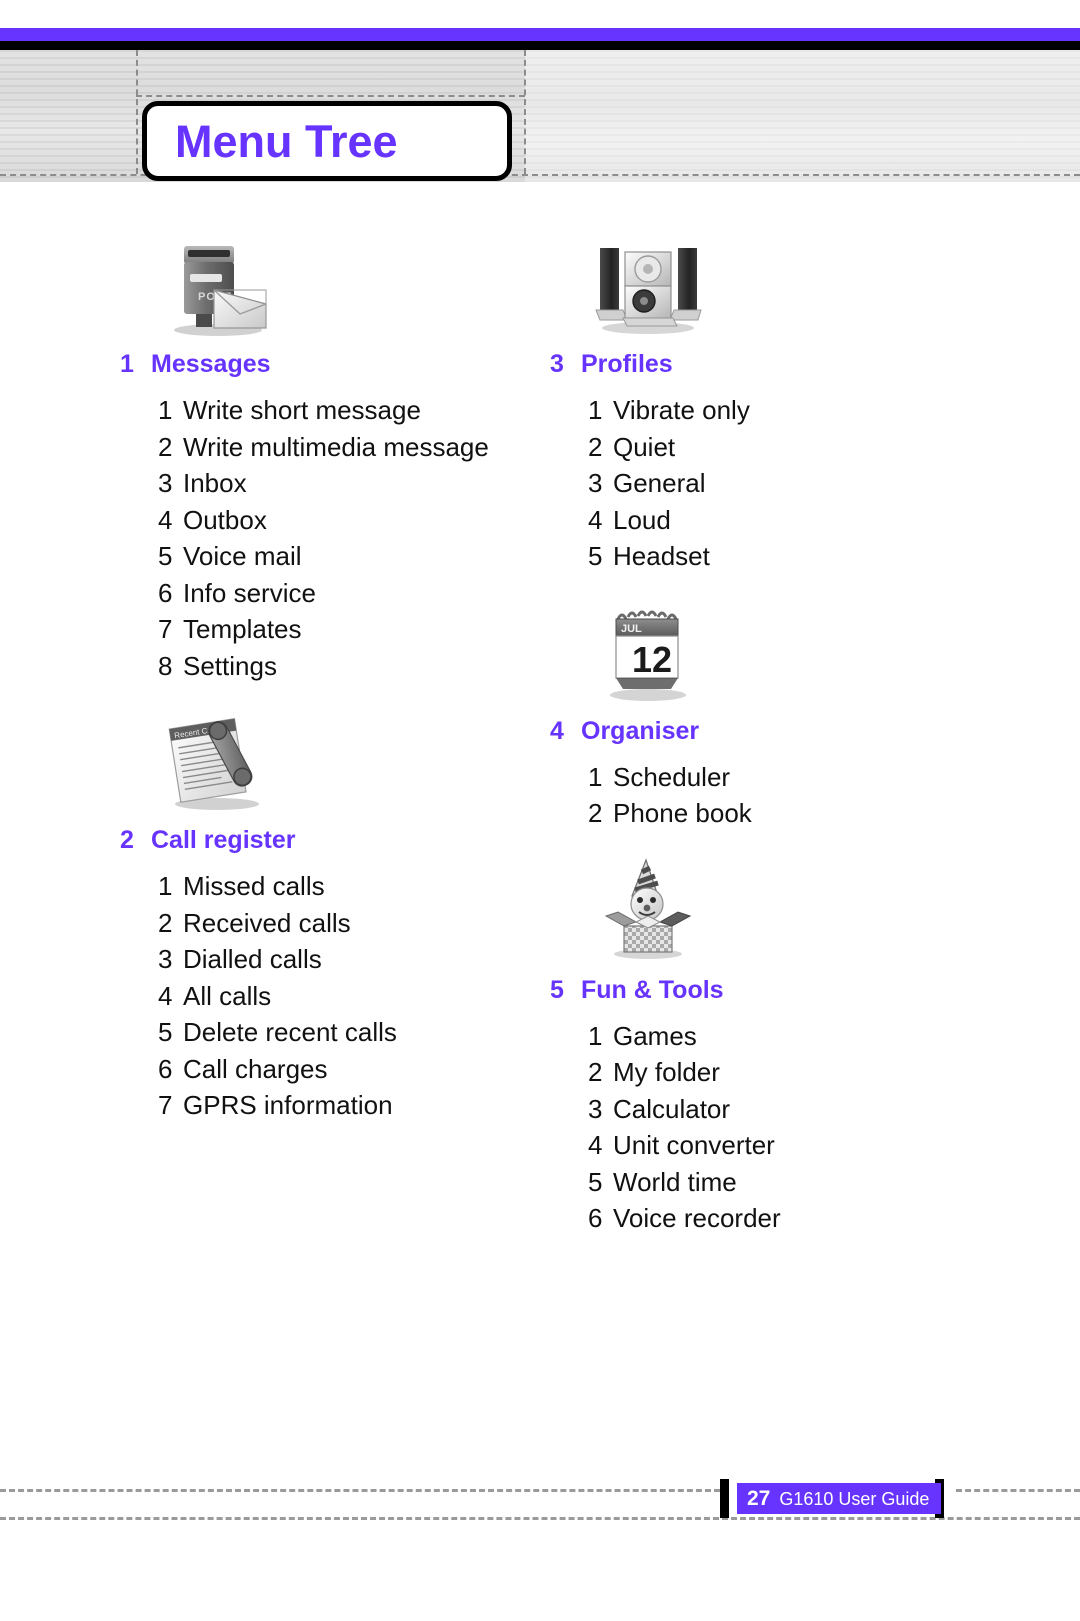  I want to click on list-item: 1 Games, so click(784, 1036).